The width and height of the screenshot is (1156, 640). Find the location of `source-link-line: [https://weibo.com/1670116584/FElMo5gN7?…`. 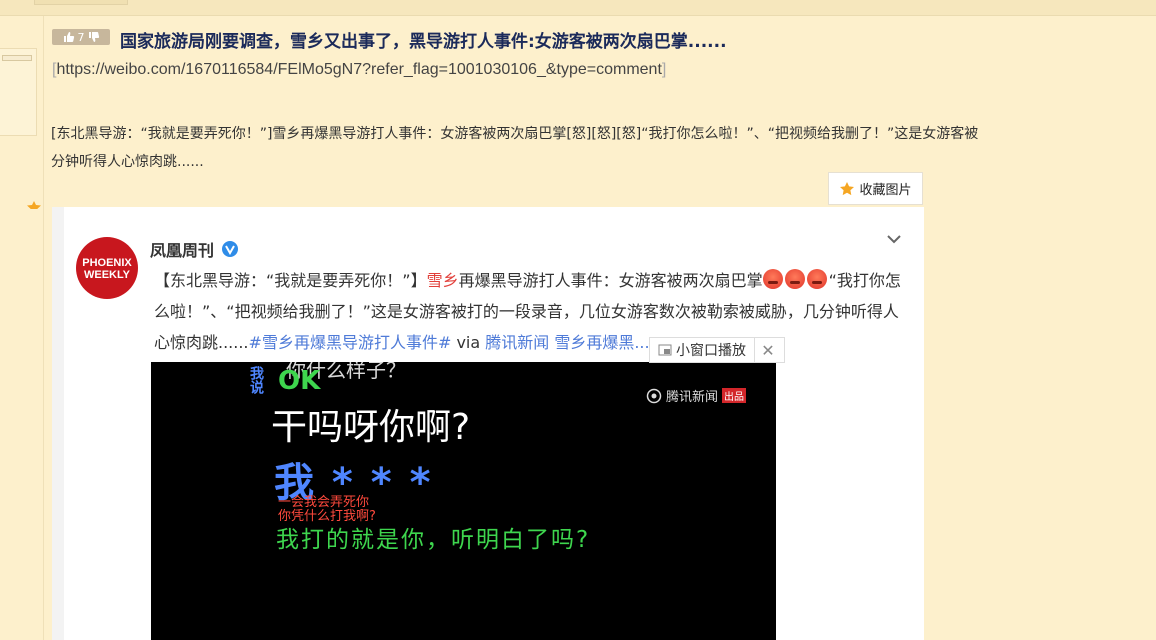

source-link-line: [https://weibo.com/1670116584/FElMo5gN7?… is located at coordinates (359, 70).